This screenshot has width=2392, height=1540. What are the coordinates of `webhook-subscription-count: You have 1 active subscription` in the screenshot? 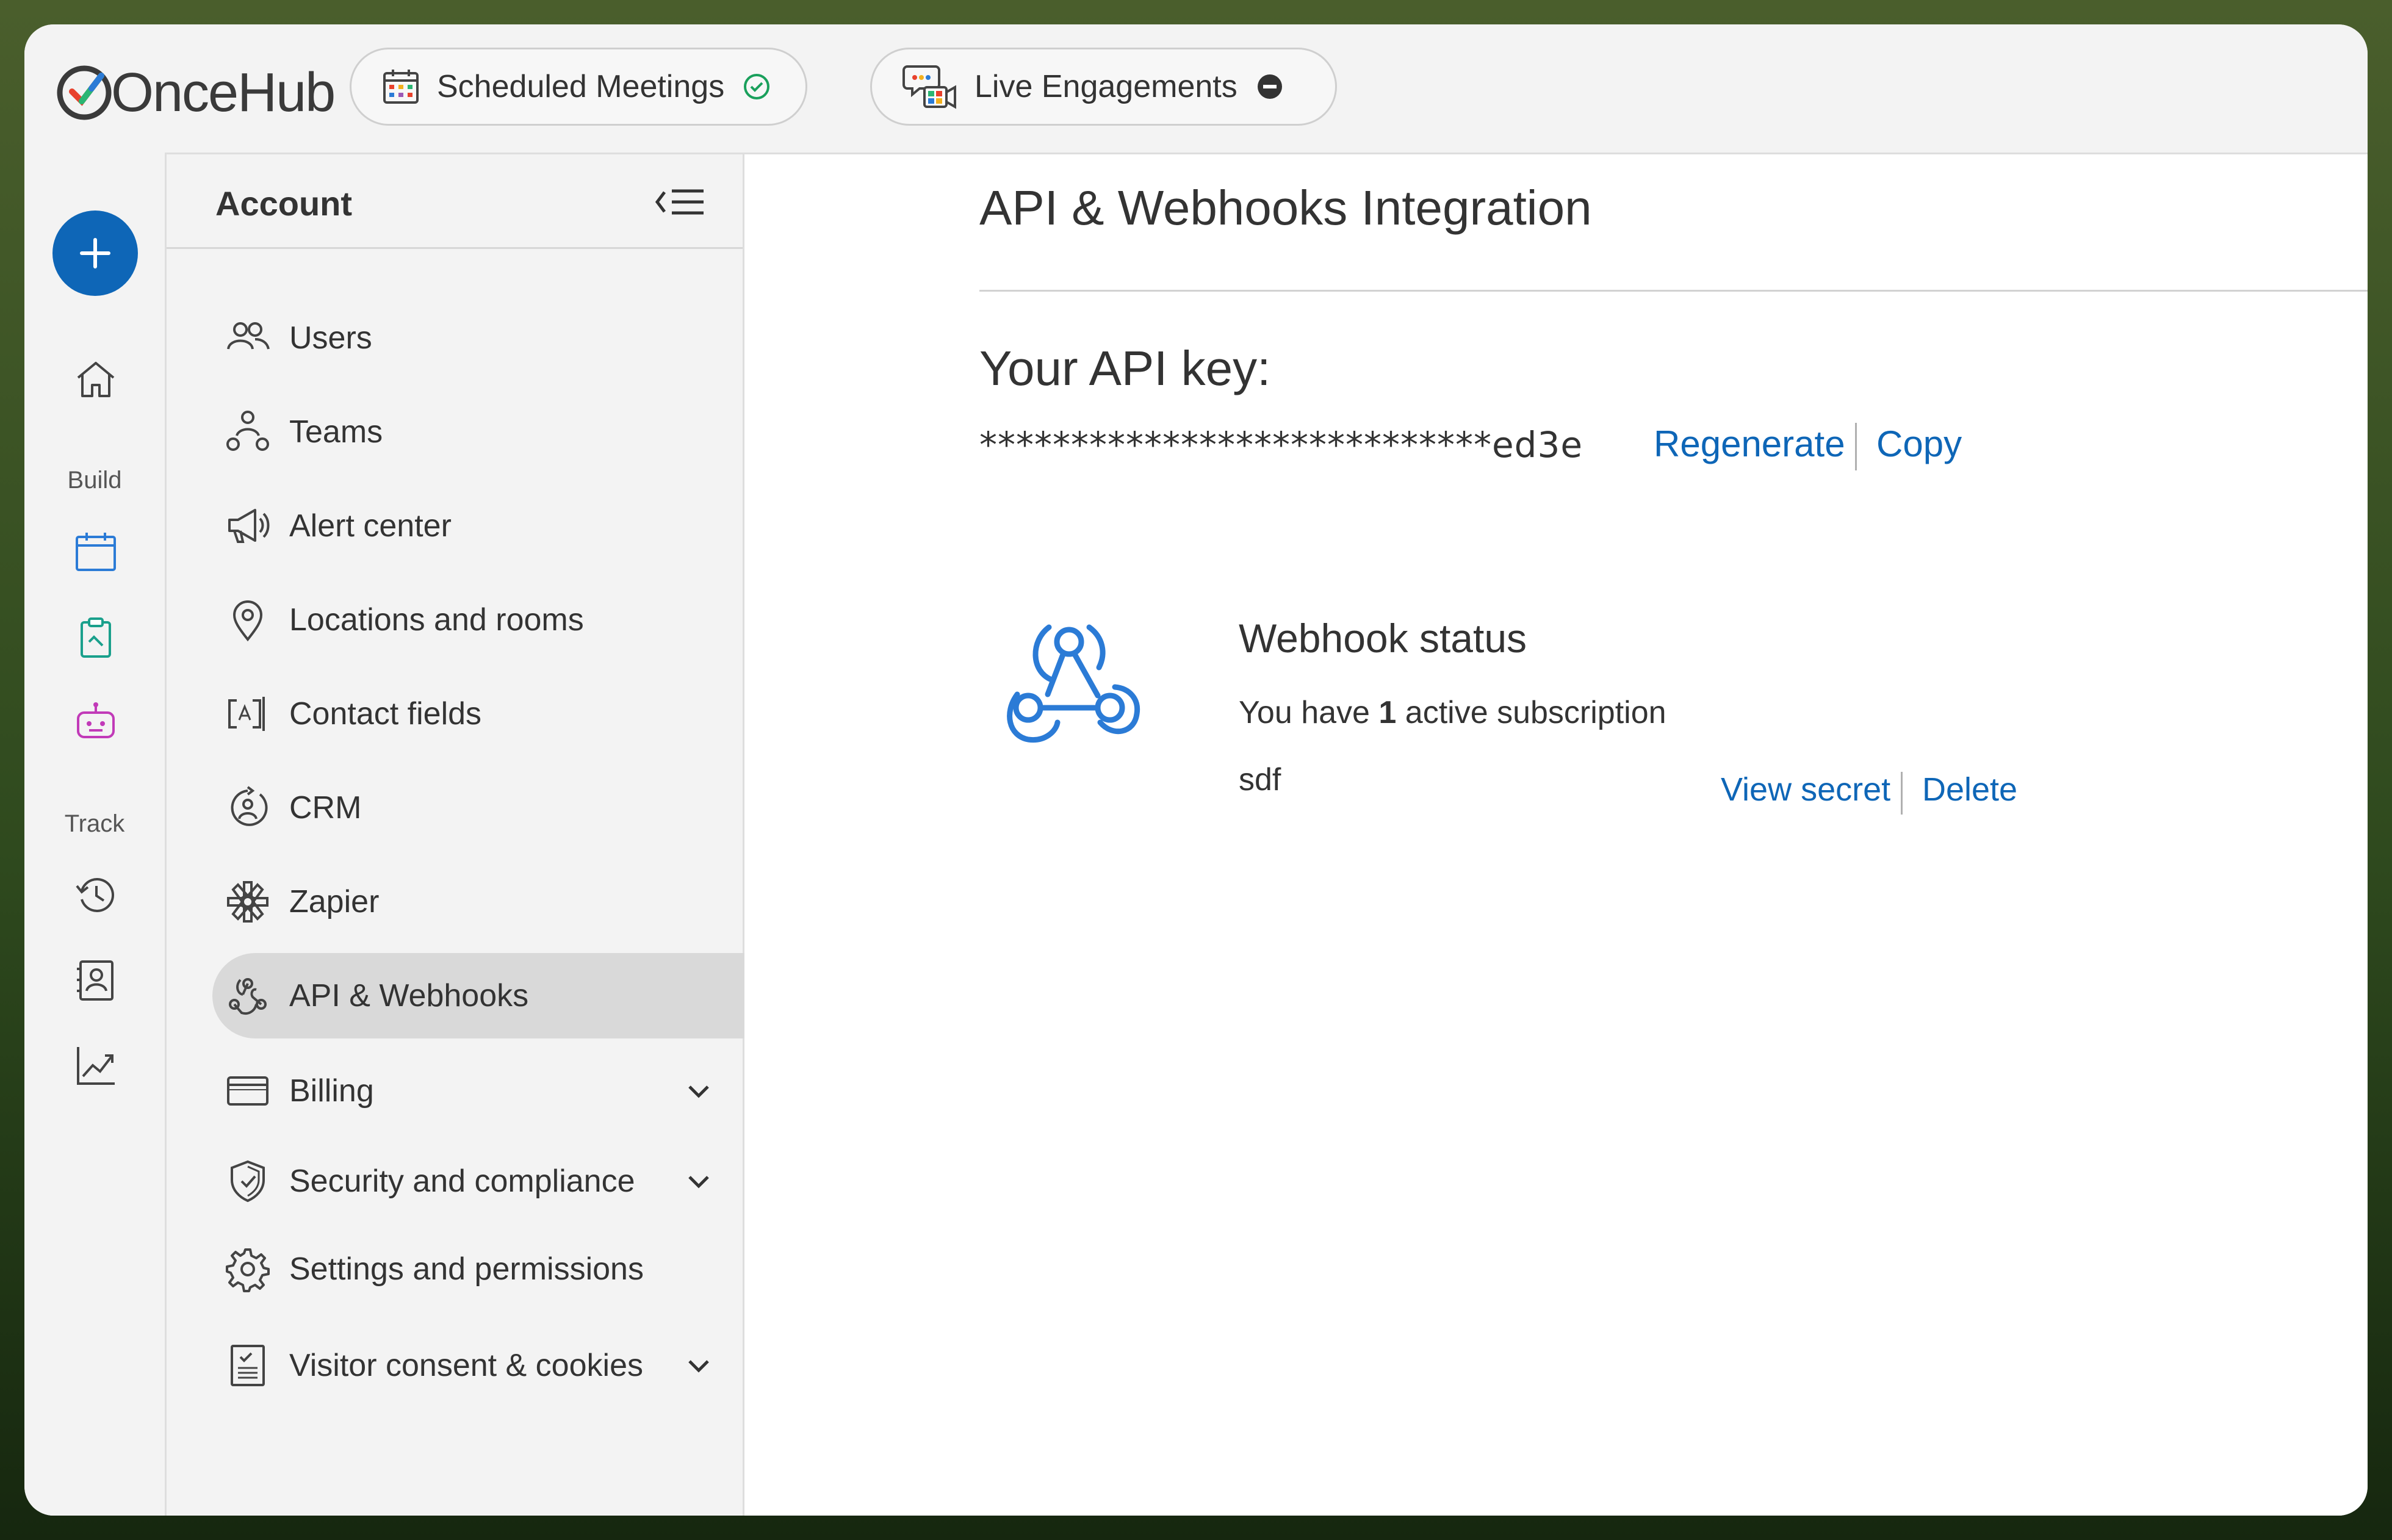 It's located at (1452, 712).